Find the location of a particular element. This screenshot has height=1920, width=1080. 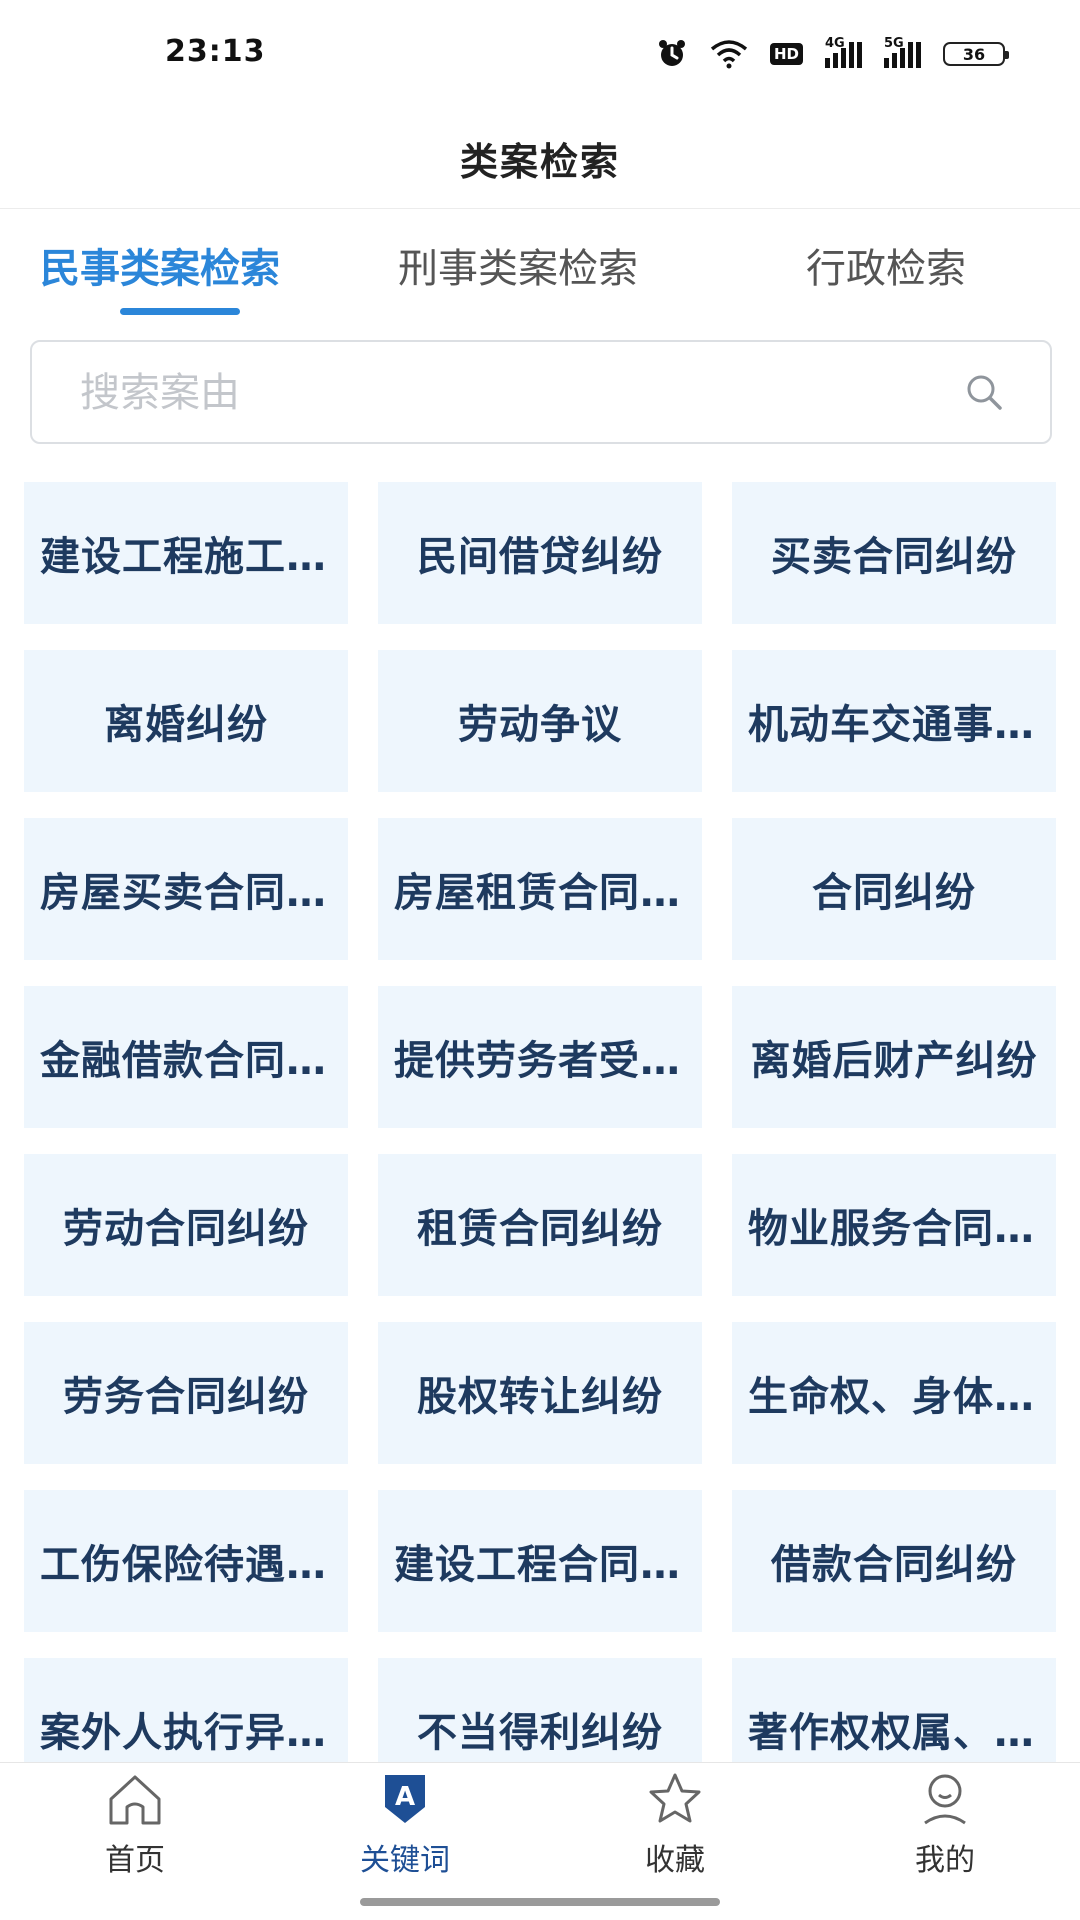

case-category-card: 案外人执行异议之诉 is located at coordinates (186, 1710).